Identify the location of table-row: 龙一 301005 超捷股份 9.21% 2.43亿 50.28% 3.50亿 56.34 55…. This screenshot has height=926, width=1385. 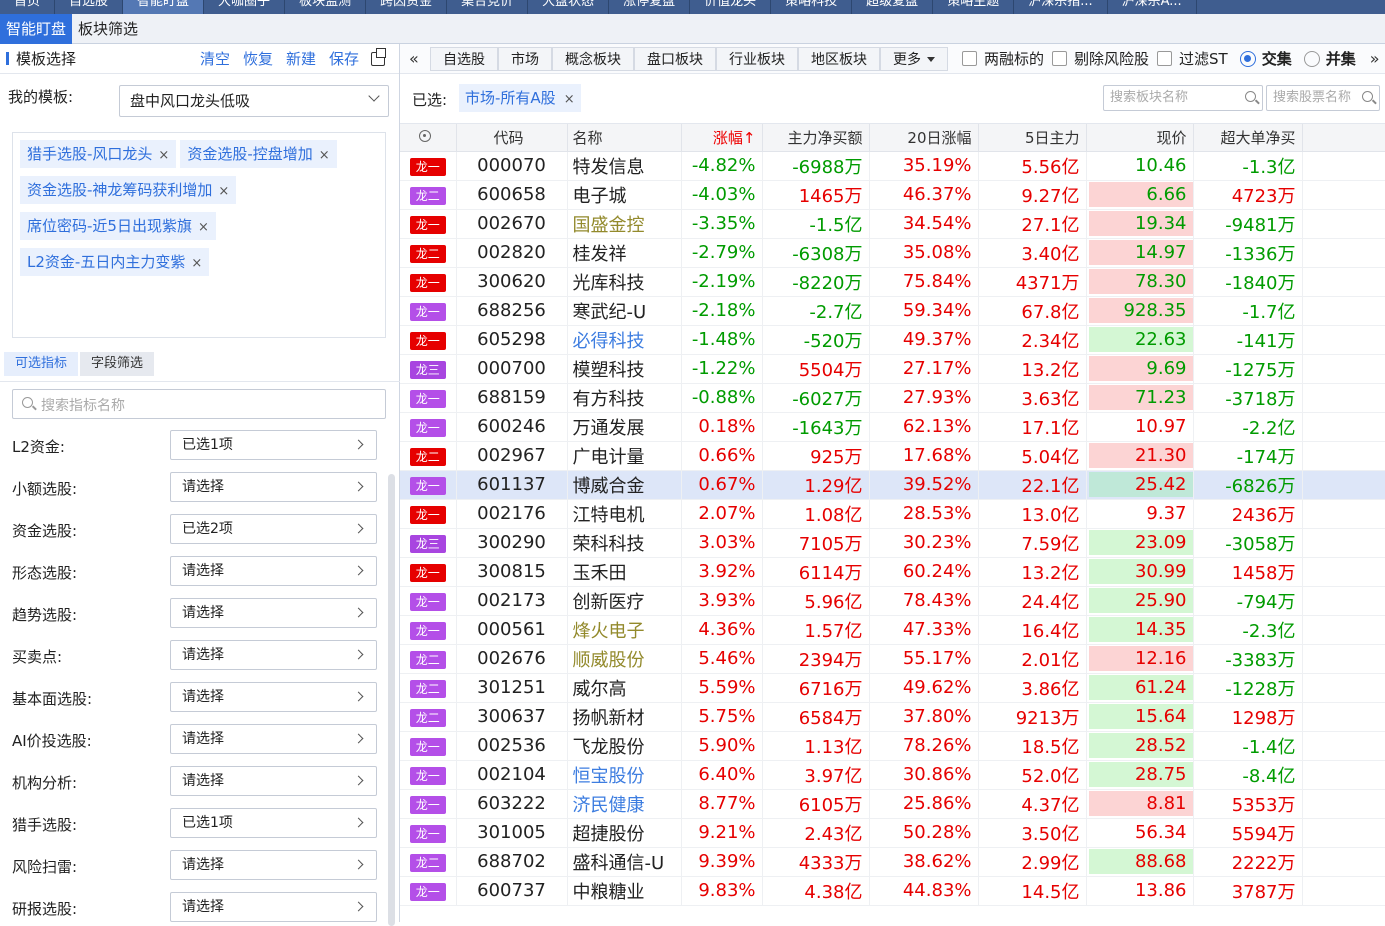
(892, 833).